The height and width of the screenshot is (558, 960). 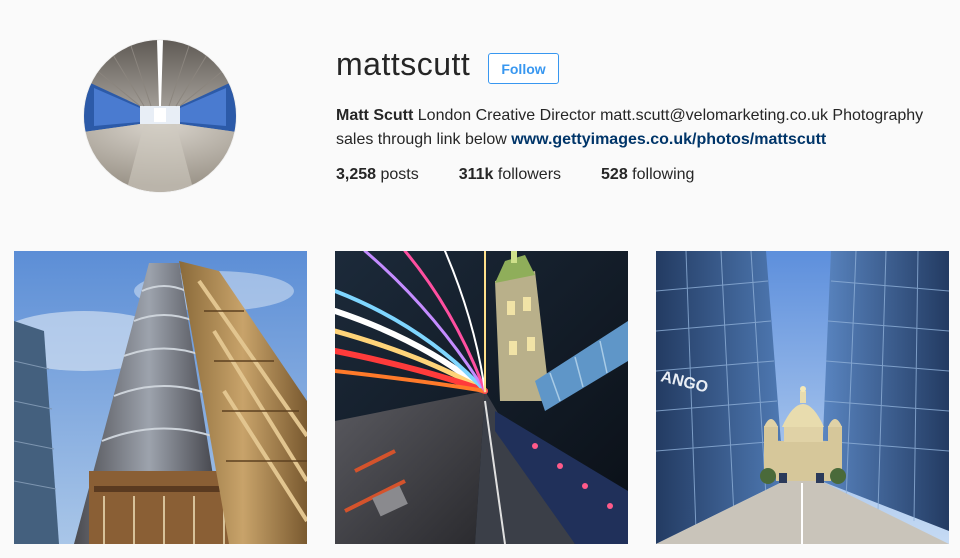 I want to click on followers-count: 311k, so click(x=476, y=174).